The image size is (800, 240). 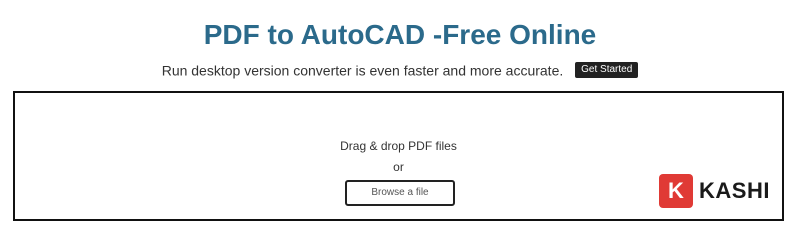 I want to click on get-started-button: Get Started, so click(x=607, y=70).